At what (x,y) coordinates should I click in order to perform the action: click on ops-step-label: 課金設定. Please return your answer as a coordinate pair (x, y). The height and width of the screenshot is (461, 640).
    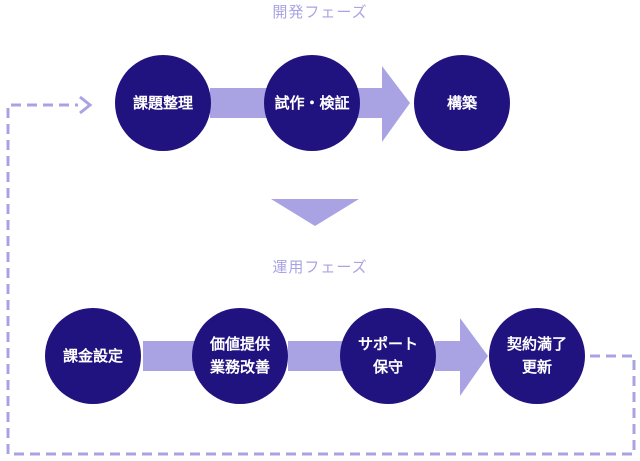
    Looking at the image, I should click on (92, 355).